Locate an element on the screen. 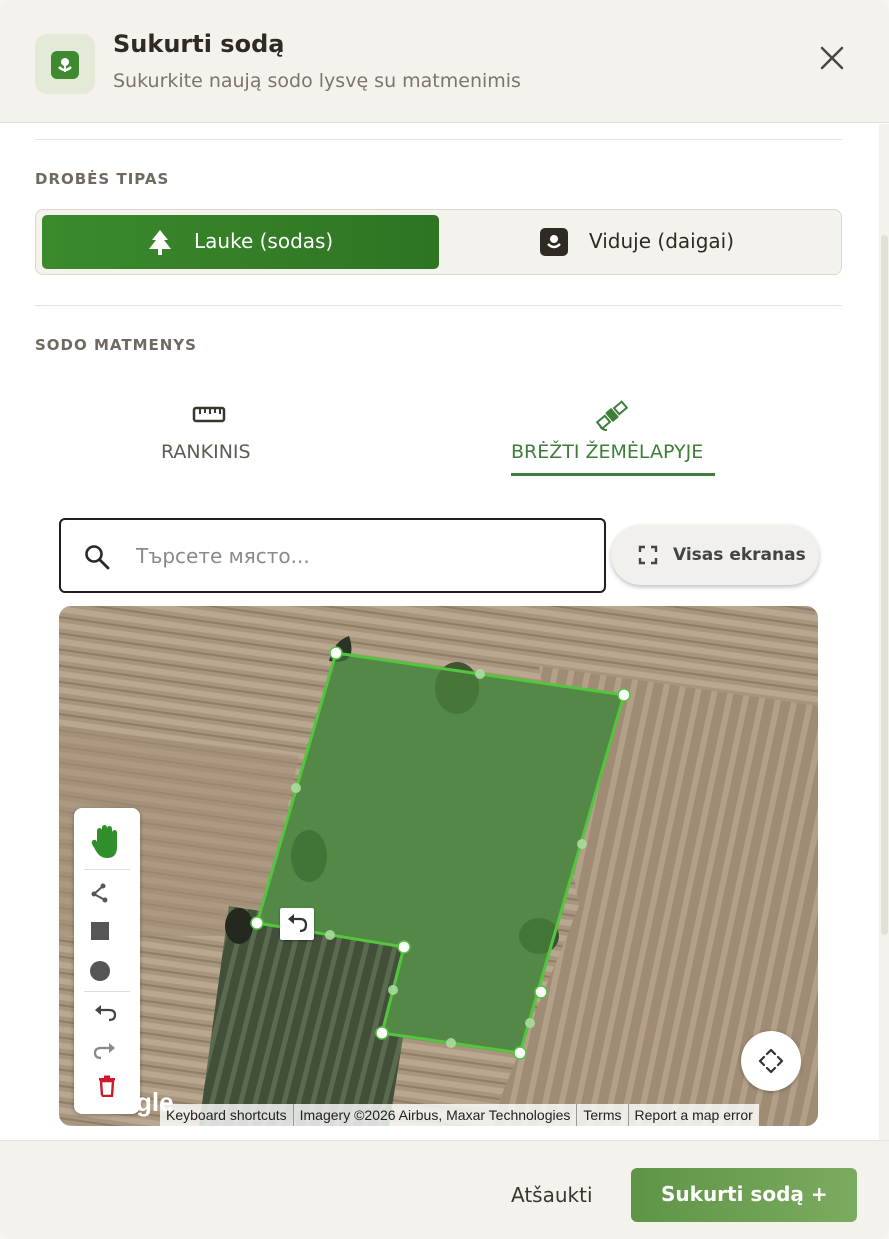  recenter-icon is located at coordinates (771, 1061).